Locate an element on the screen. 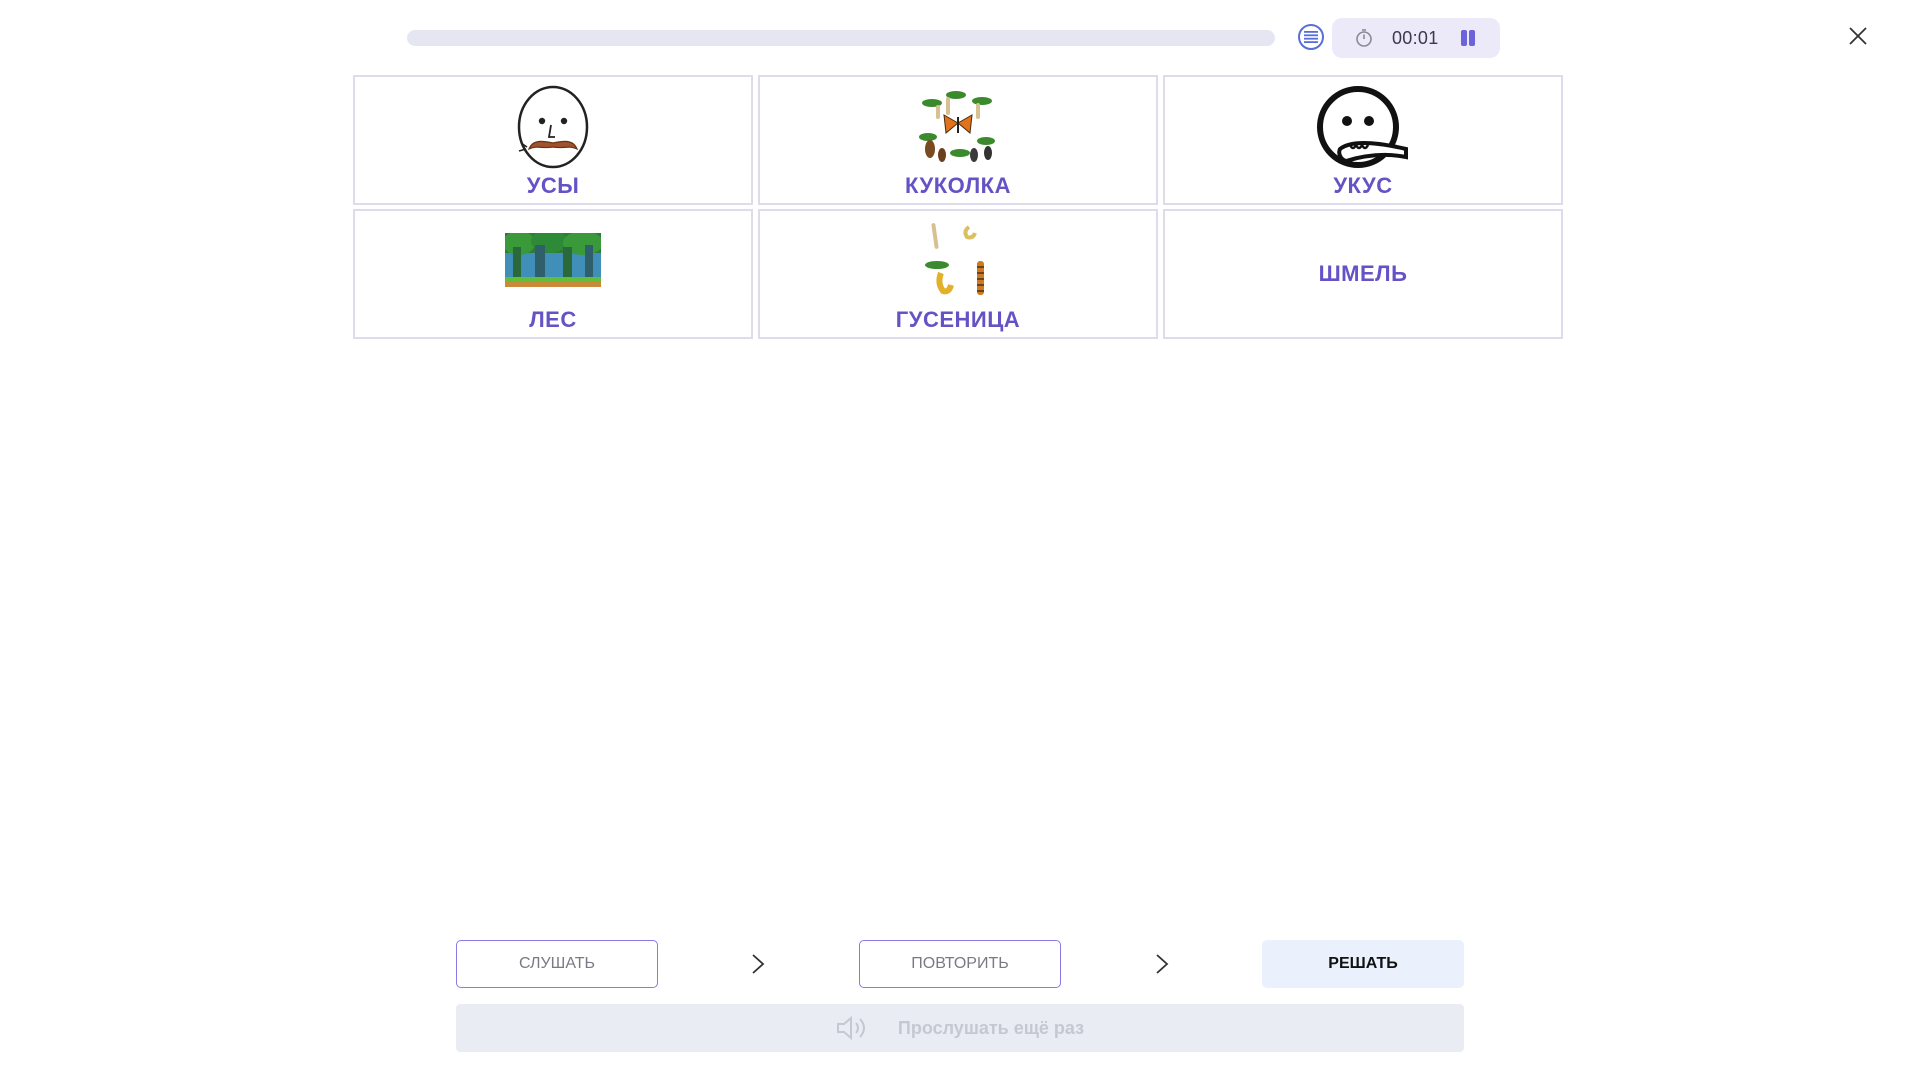 This screenshot has height=1080, width=1920. word-card-mustache: УСЫ is located at coordinates (553, 140).